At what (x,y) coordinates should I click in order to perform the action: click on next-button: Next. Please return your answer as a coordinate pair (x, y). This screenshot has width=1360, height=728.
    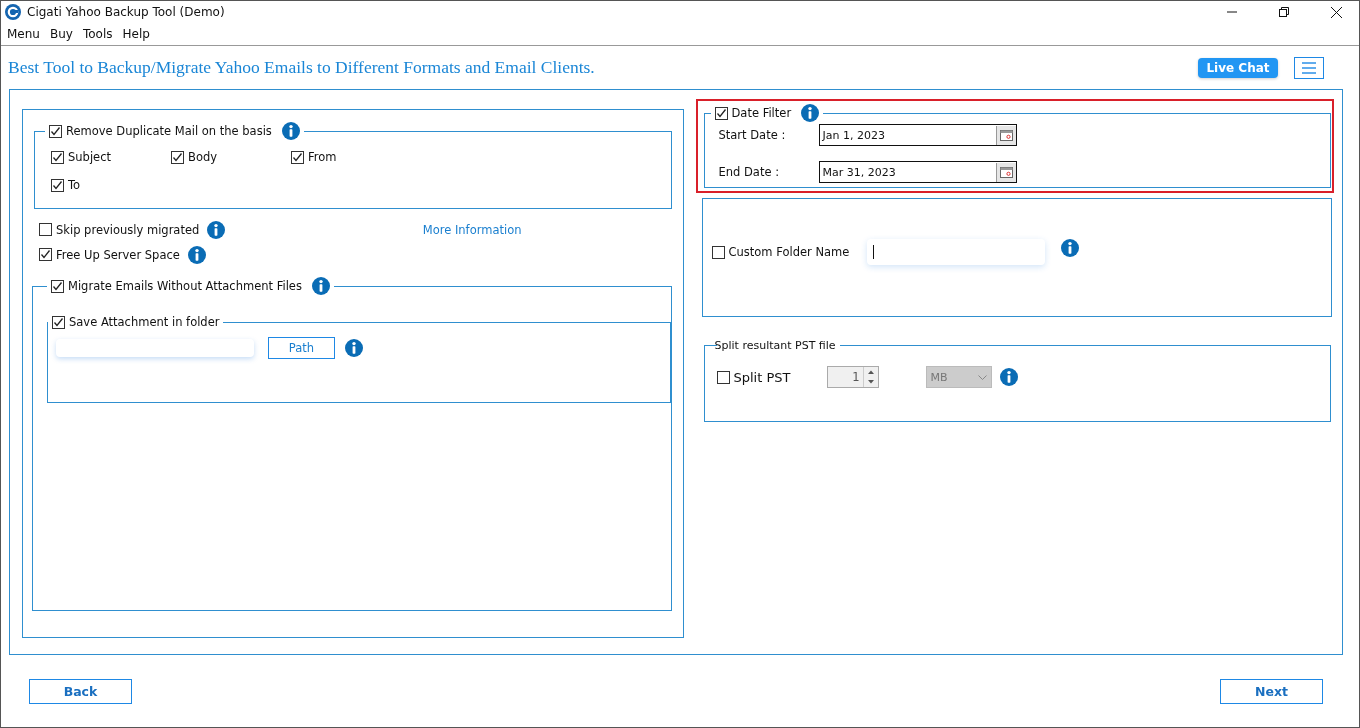
    Looking at the image, I should click on (1271, 691).